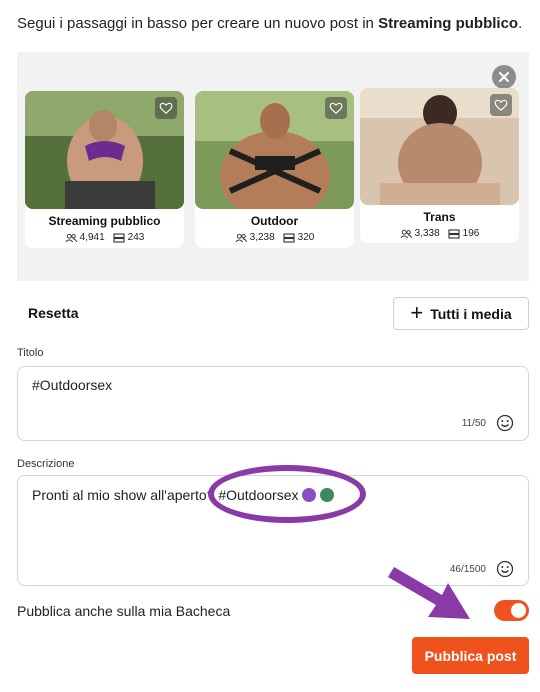 This screenshot has height=692, width=540. What do you see at coordinates (471, 313) in the screenshot?
I see `all-media-label: Tutti i media` at bounding box center [471, 313].